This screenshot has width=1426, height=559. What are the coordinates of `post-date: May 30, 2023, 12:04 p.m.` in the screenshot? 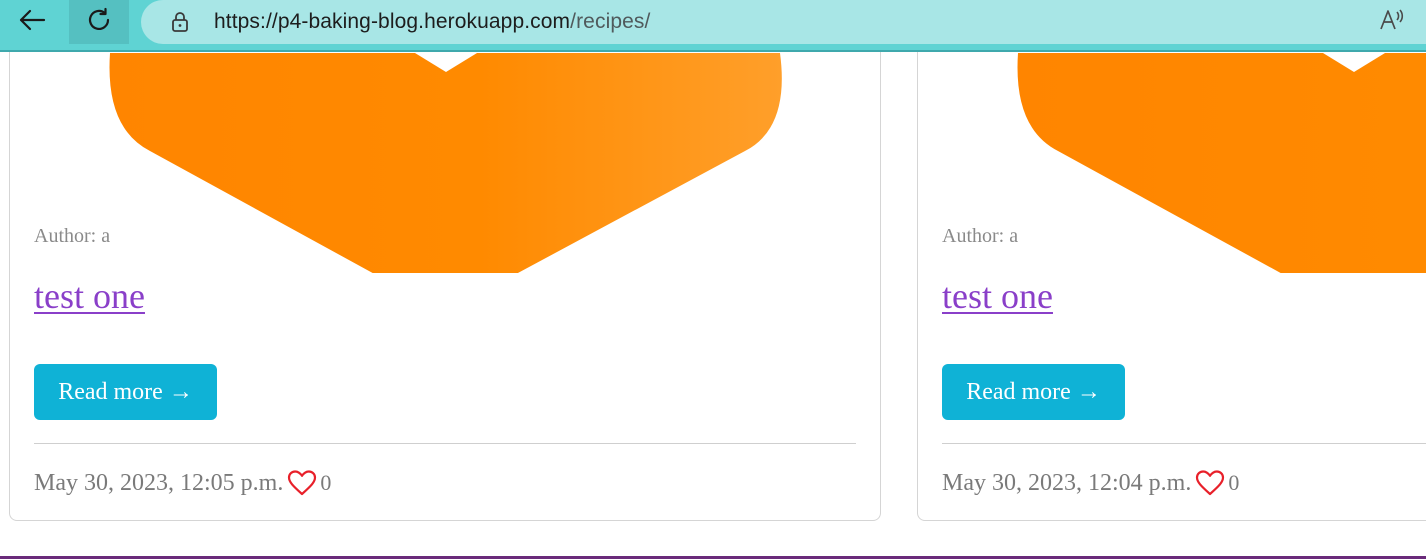 It's located at (1067, 482).